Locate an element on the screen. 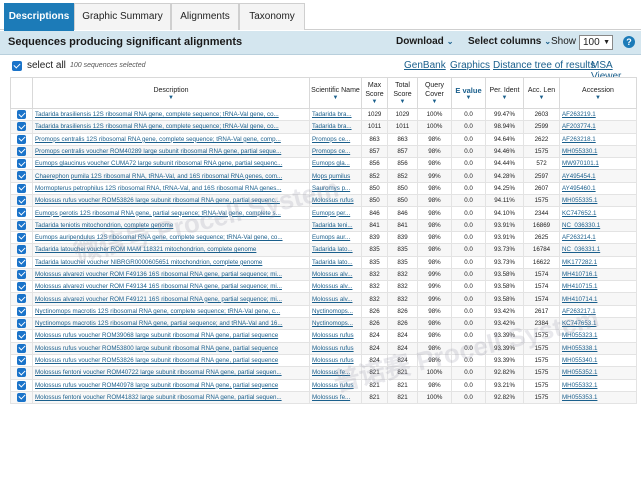 The image size is (641, 480). accession-link: KC747652.1 is located at coordinates (598, 213).